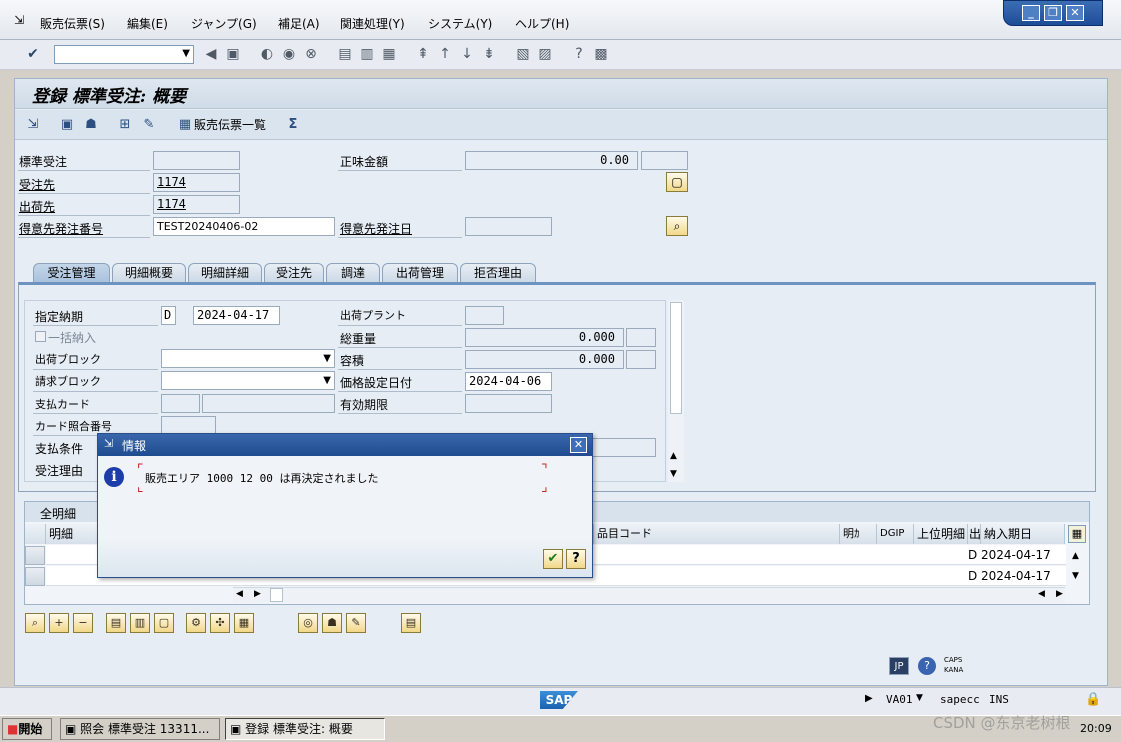 This screenshot has width=1121, height=742. Describe the element at coordinates (676, 358) in the screenshot. I see `scrollbar-thumb` at that location.